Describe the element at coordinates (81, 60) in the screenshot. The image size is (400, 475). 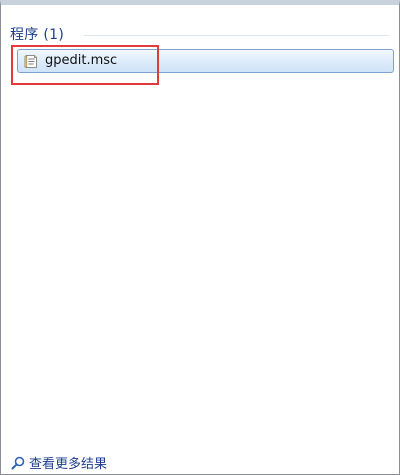
I see `result-item-label: gpedit.msc` at that location.